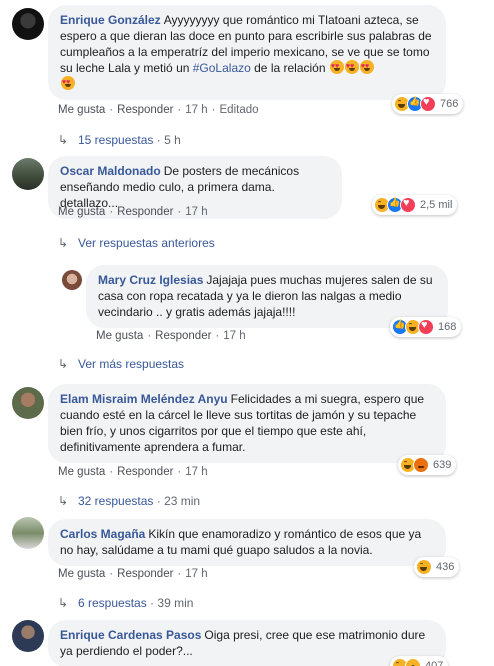 Image resolution: width=494 pixels, height=666 pixels. I want to click on hashtag-link: #GoLalazo, so click(222, 68).